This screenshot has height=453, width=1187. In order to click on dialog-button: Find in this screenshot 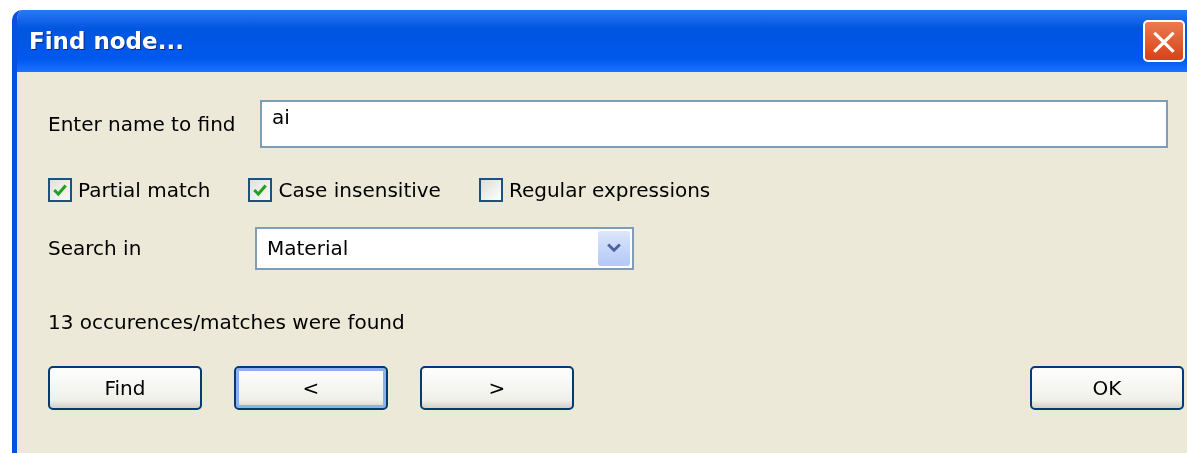, I will do `click(125, 388)`.